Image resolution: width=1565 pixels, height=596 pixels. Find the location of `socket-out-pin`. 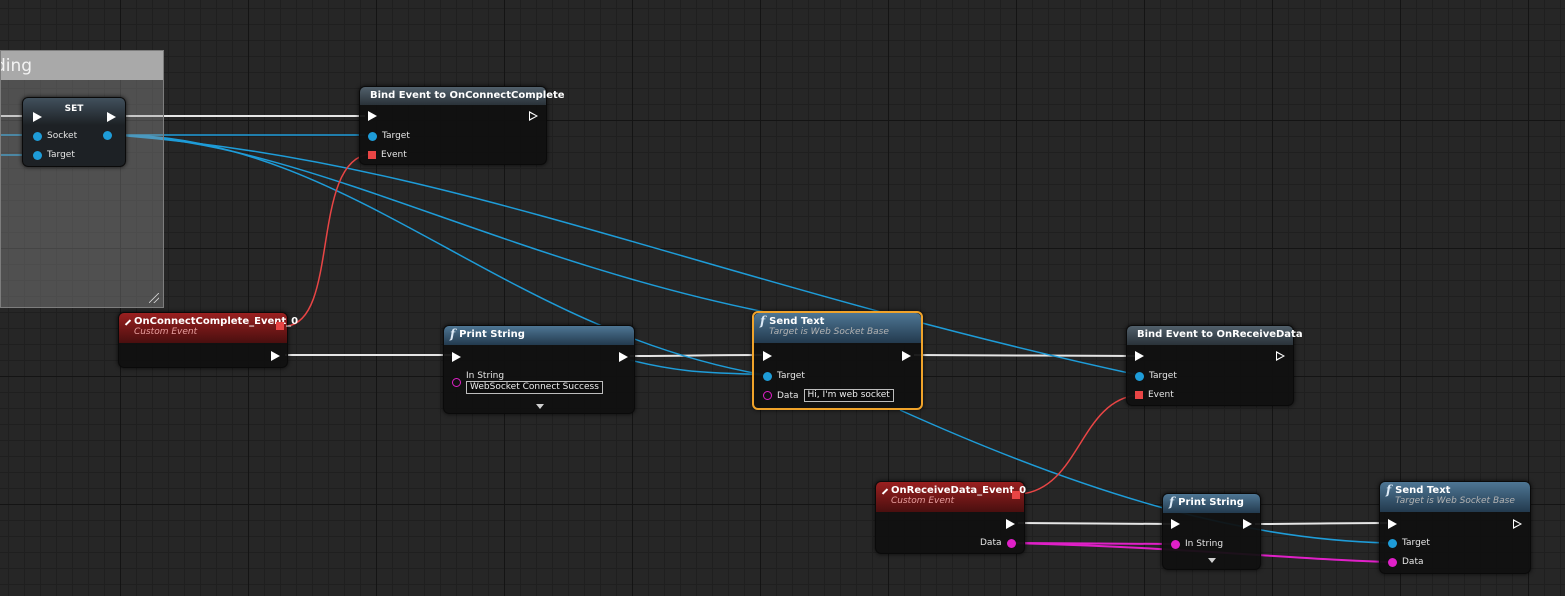

socket-out-pin is located at coordinates (110, 135).